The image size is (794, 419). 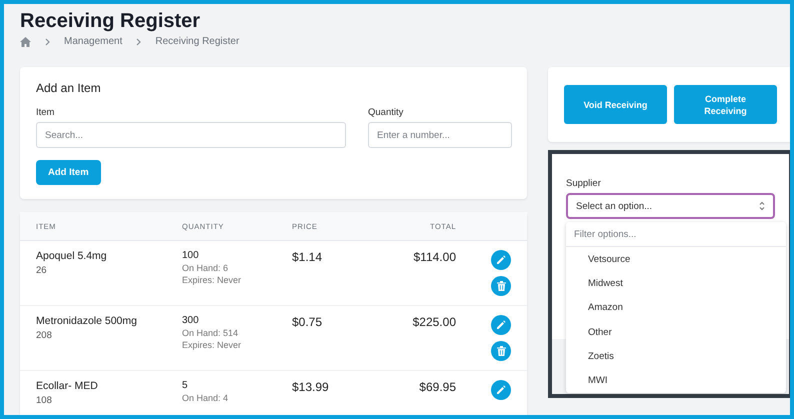 What do you see at coordinates (185, 385) in the screenshot?
I see `quantity-cell-text: 5` at bounding box center [185, 385].